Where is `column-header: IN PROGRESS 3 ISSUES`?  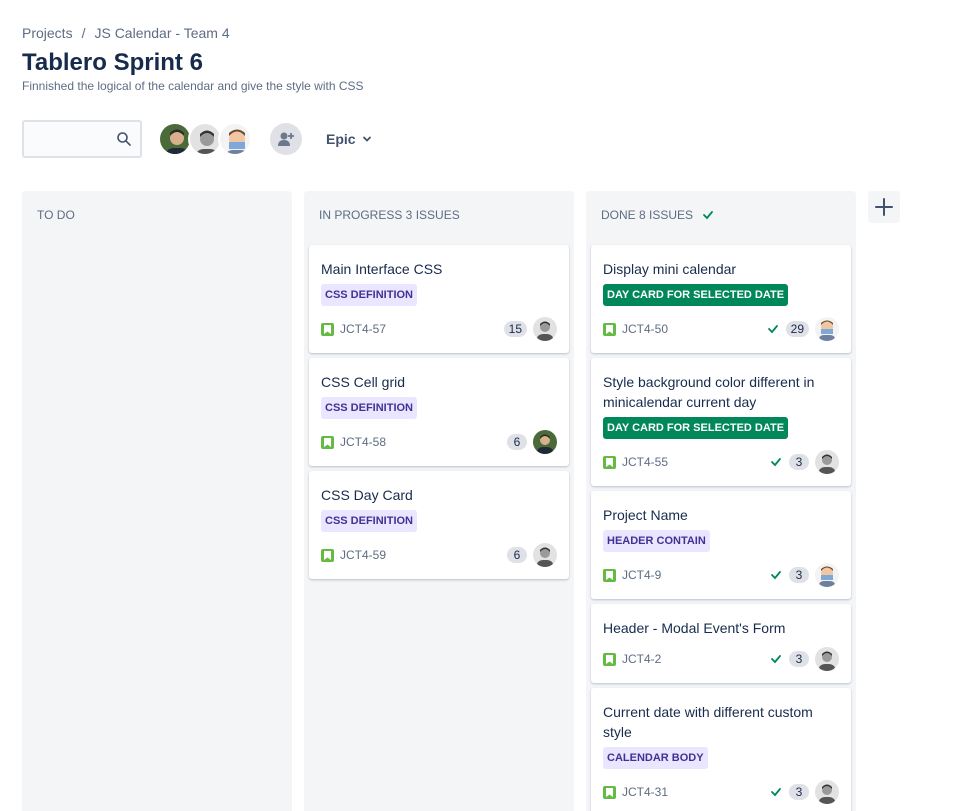
column-header: IN PROGRESS 3 ISSUES is located at coordinates (389, 215).